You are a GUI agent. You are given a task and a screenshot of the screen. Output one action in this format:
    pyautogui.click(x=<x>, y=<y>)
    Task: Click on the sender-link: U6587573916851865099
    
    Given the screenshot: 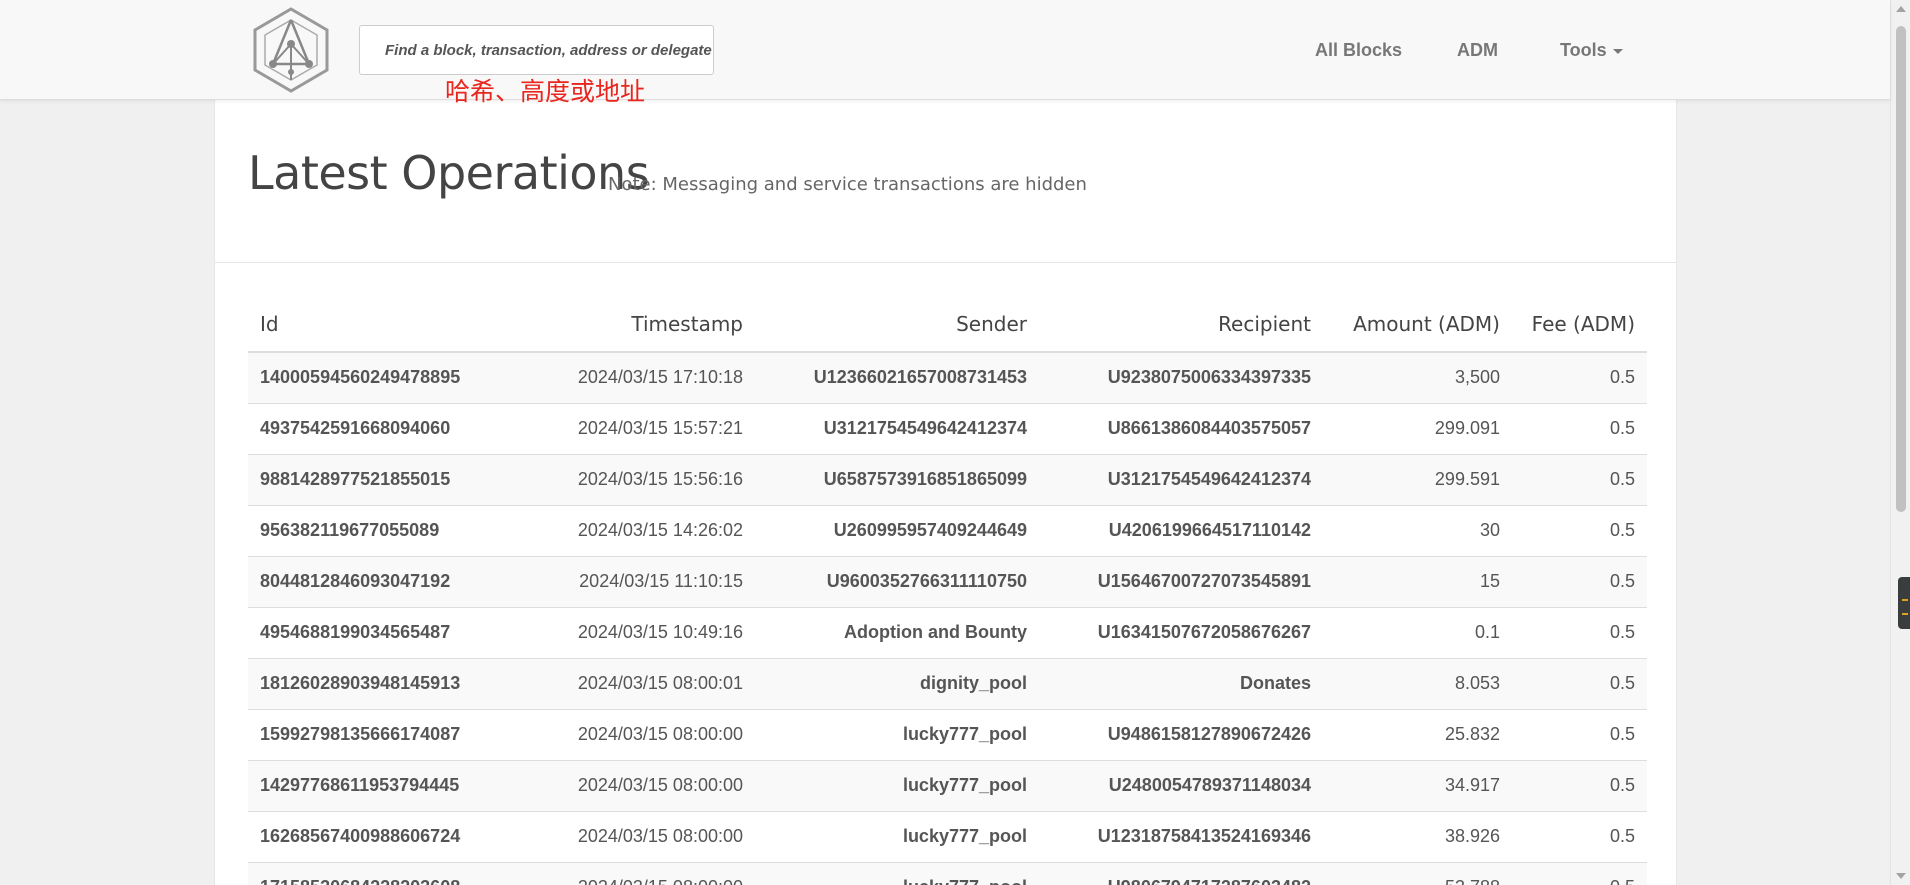 What is the action you would take?
    pyautogui.click(x=897, y=479)
    